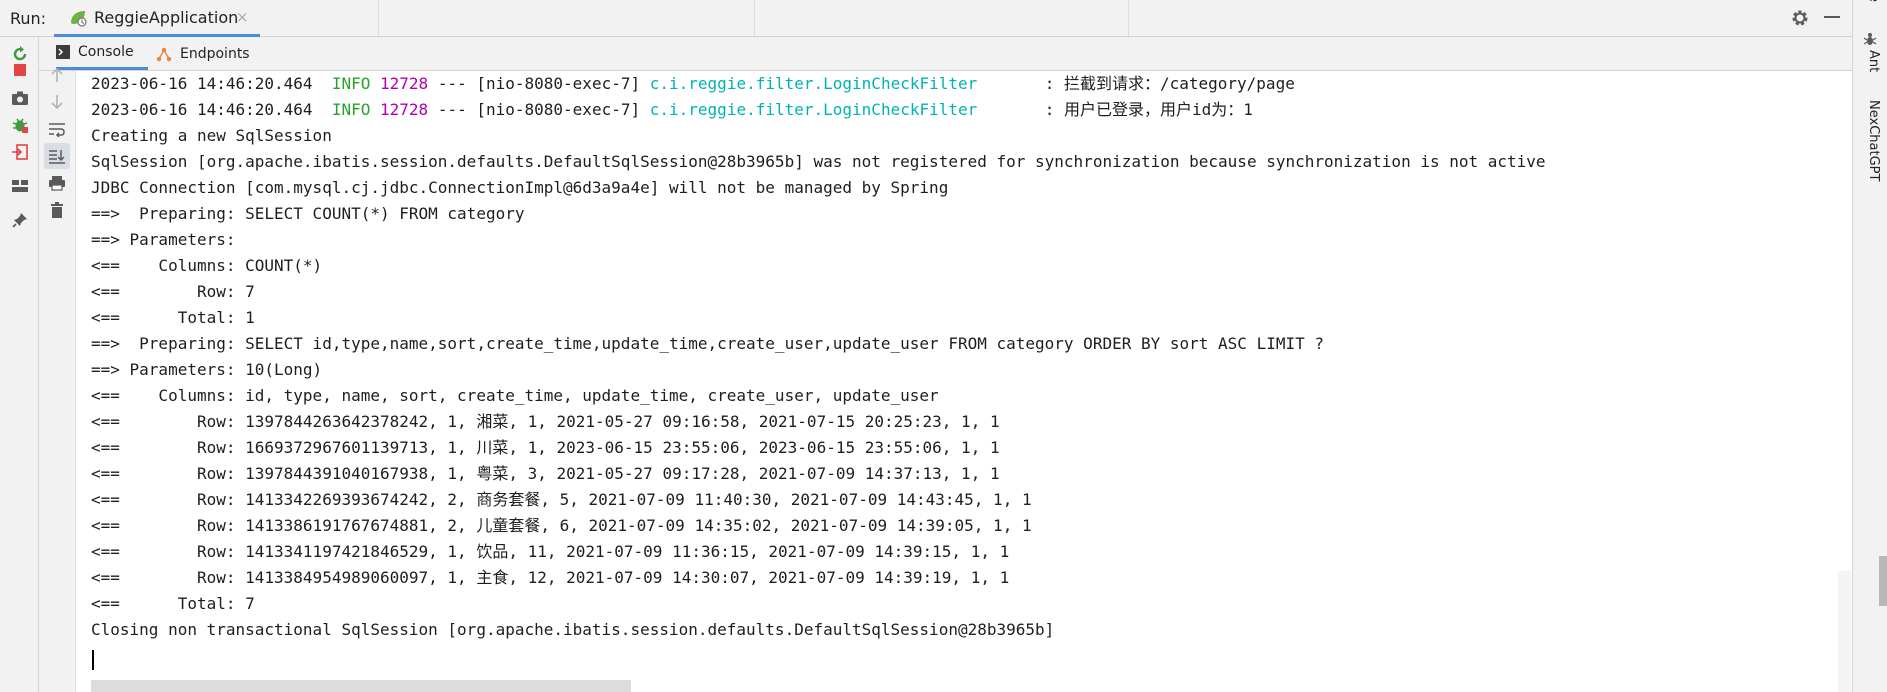  I want to click on up-stack-trace-button, so click(57, 75).